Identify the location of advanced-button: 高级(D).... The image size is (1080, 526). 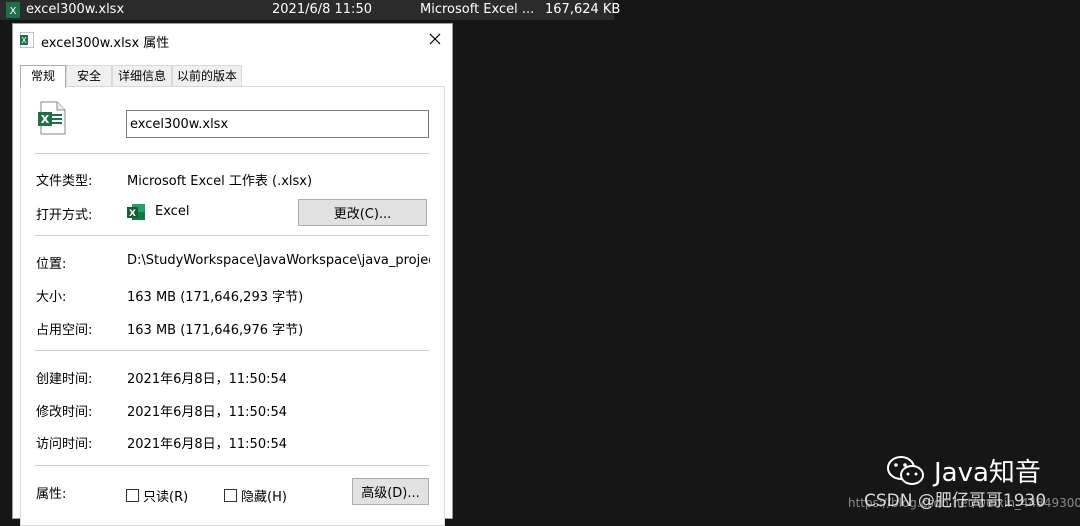
(390, 491).